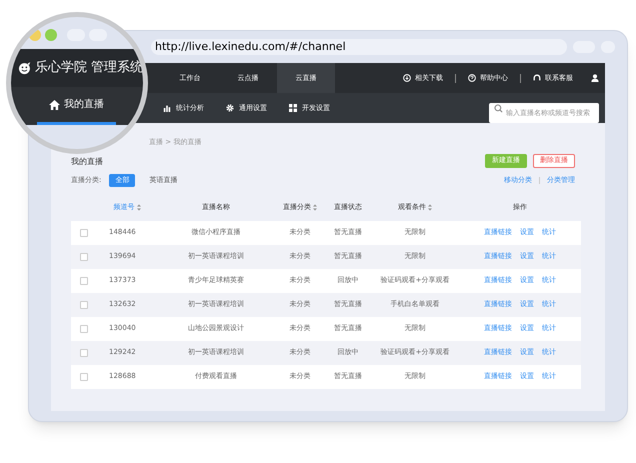  What do you see at coordinates (498, 108) in the screenshot?
I see `search-icon` at bounding box center [498, 108].